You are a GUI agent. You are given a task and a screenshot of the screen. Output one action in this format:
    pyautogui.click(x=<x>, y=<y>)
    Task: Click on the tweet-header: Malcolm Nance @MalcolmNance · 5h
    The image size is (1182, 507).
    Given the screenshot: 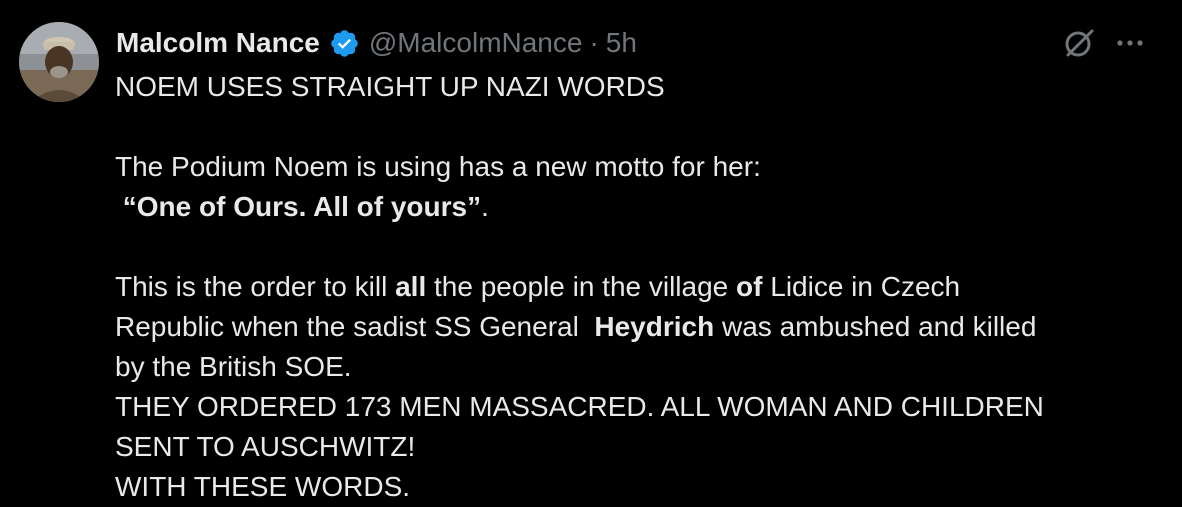 What is the action you would take?
    pyautogui.click(x=376, y=43)
    